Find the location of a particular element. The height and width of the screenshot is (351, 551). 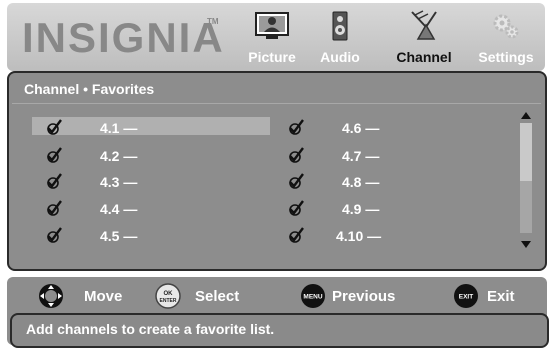

trademark-mark: TM is located at coordinates (213, 21).